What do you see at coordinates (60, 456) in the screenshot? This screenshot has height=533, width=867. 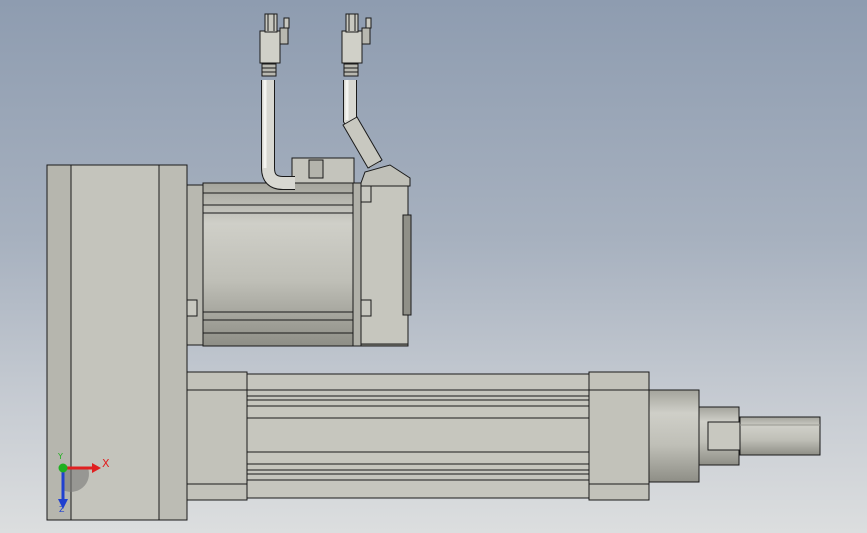 I see `y-axis-label: Y` at bounding box center [60, 456].